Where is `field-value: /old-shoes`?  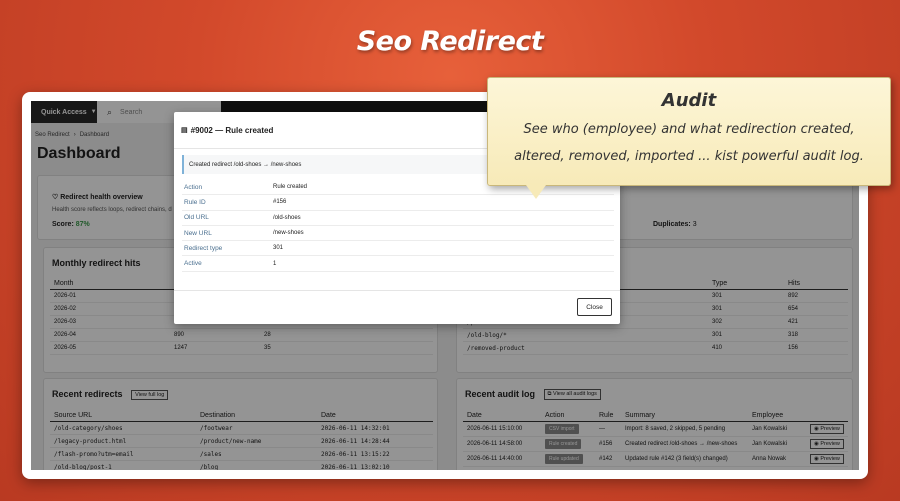
field-value: /old-shoes is located at coordinates (287, 217).